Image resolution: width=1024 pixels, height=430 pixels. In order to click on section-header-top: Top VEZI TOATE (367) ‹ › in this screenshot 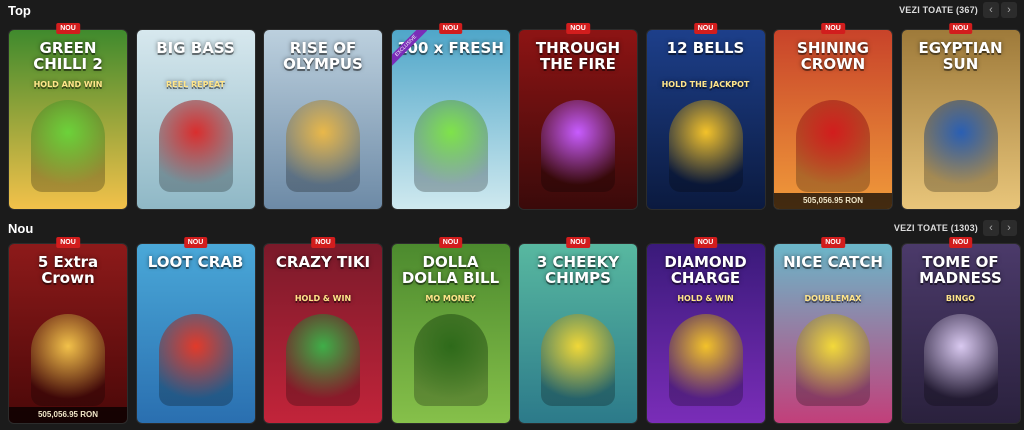, I will do `click(512, 11)`.